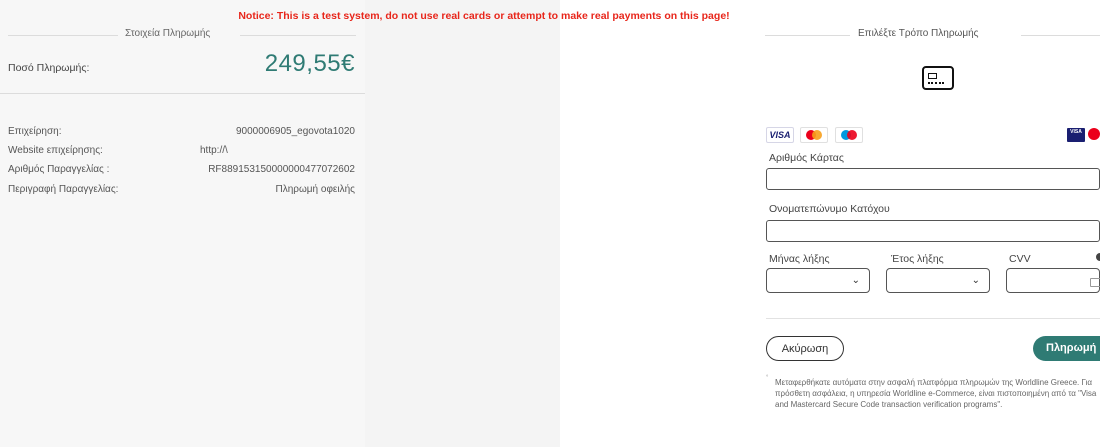 The height and width of the screenshot is (447, 1100). Describe the element at coordinates (918, 33) in the screenshot. I see `payment-method-title: Επιλέξτε Τρόπο Πληρωμής` at that location.